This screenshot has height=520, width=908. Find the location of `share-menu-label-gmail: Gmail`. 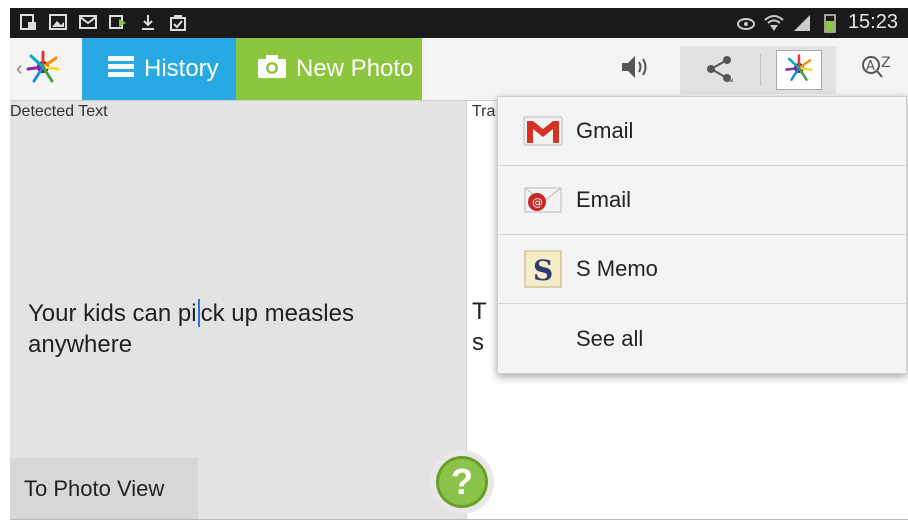

share-menu-label-gmail: Gmail is located at coordinates (605, 130).